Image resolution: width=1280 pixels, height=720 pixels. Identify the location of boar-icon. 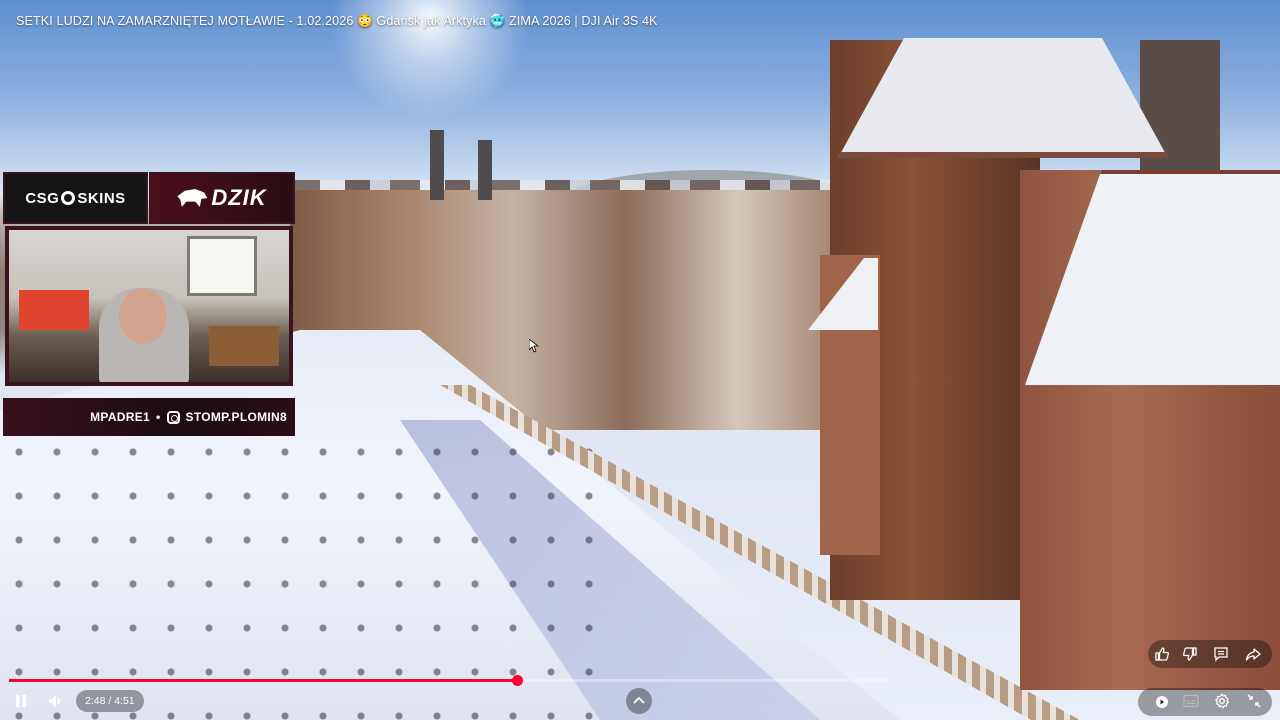
(192, 198).